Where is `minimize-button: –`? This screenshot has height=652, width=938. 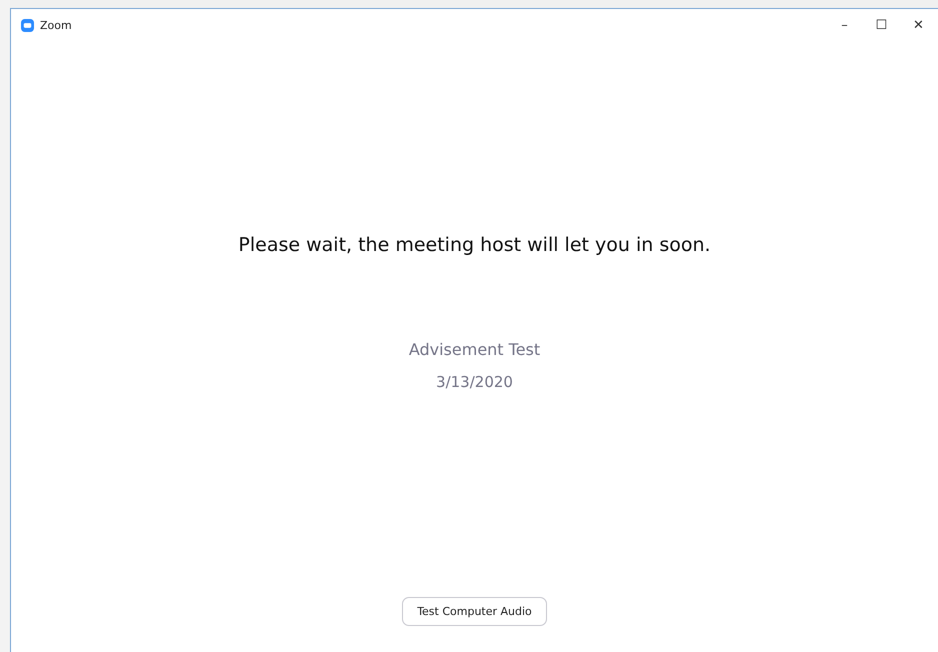
minimize-button: – is located at coordinates (844, 25).